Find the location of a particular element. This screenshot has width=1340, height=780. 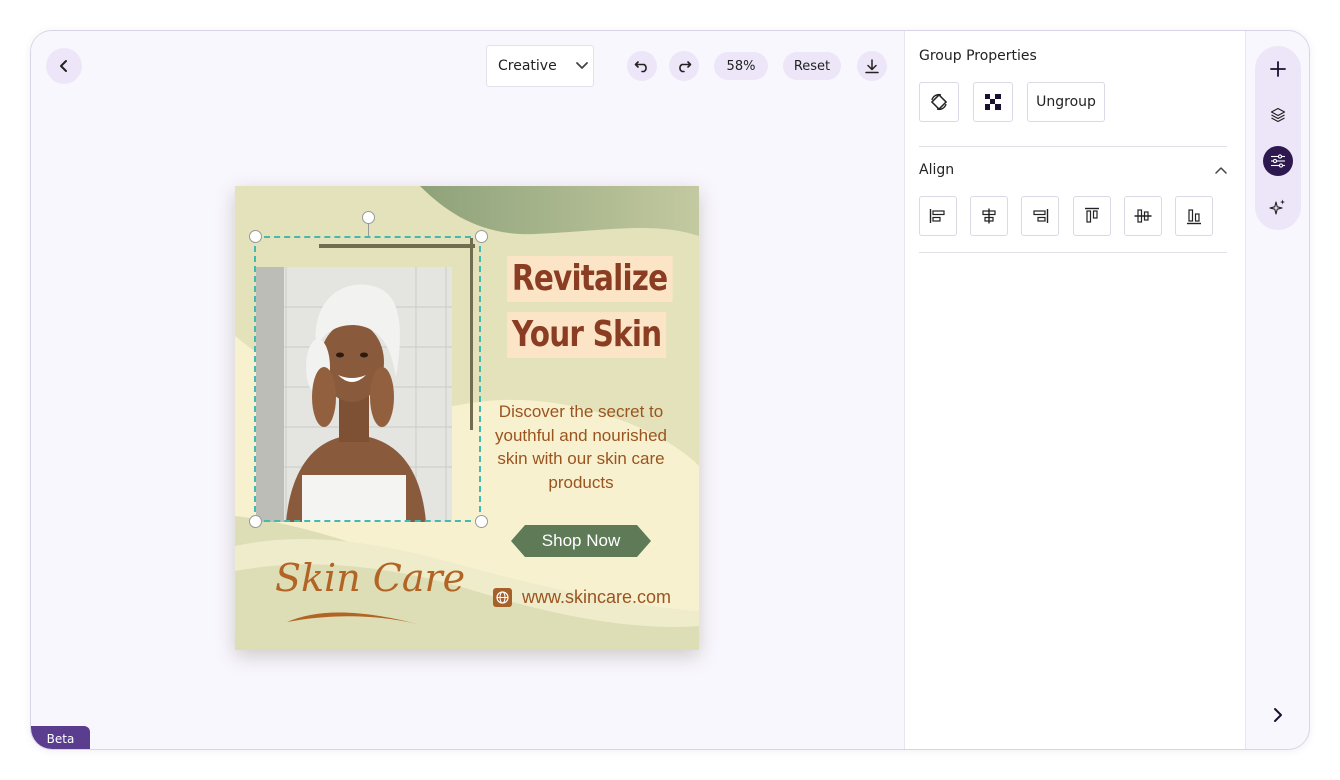

chevron-up-icon is located at coordinates (1221, 170).